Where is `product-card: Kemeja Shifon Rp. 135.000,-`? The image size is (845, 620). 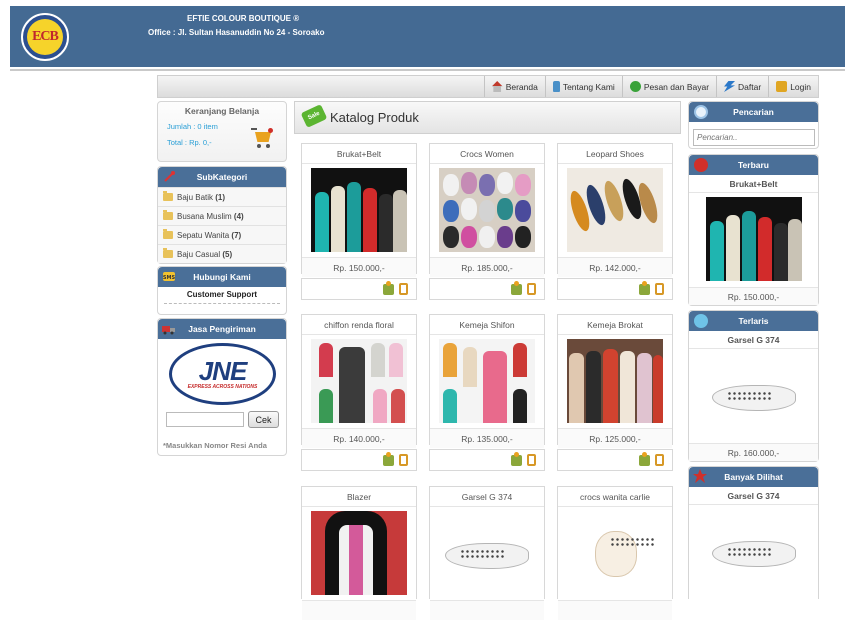 product-card: Kemeja Shifon Rp. 135.000,- is located at coordinates (487, 381).